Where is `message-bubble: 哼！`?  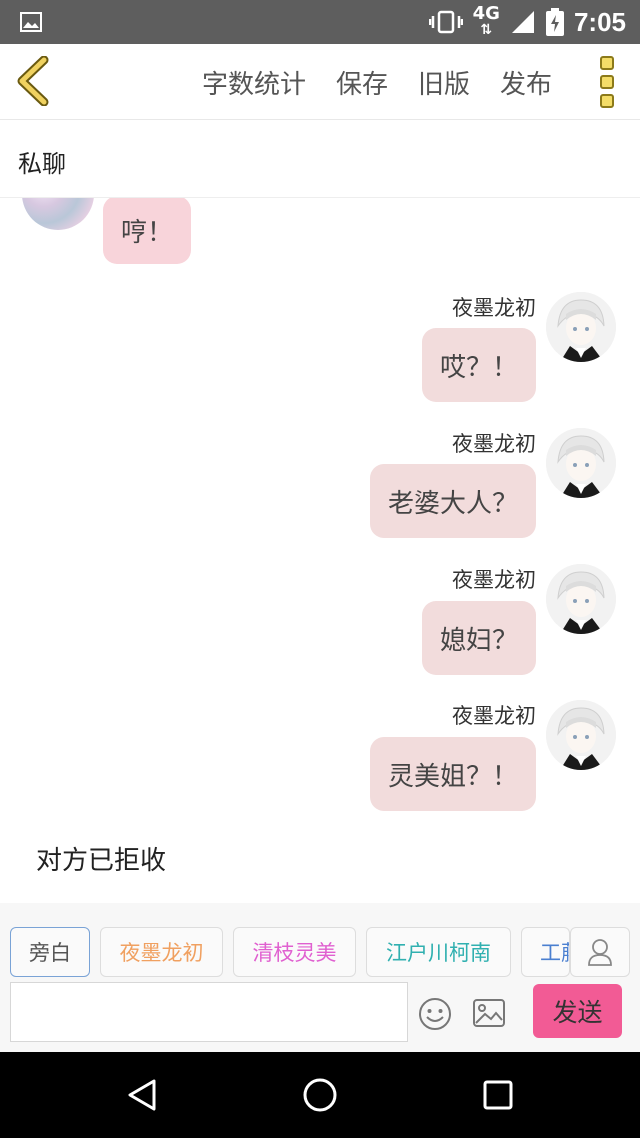
message-bubble: 哼！ is located at coordinates (147, 231).